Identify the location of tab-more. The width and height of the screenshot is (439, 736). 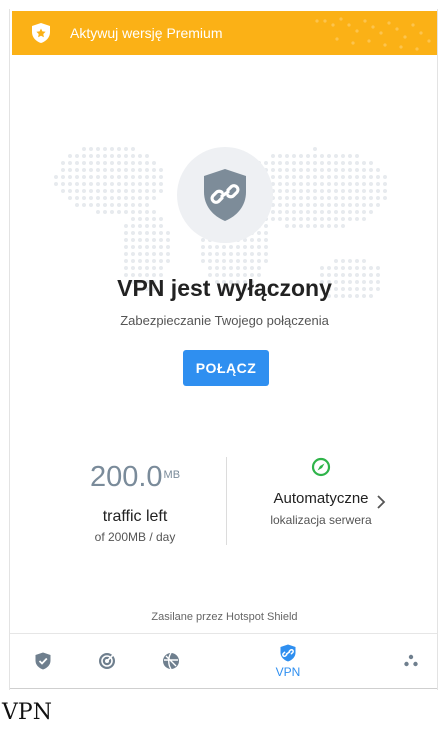
(411, 661).